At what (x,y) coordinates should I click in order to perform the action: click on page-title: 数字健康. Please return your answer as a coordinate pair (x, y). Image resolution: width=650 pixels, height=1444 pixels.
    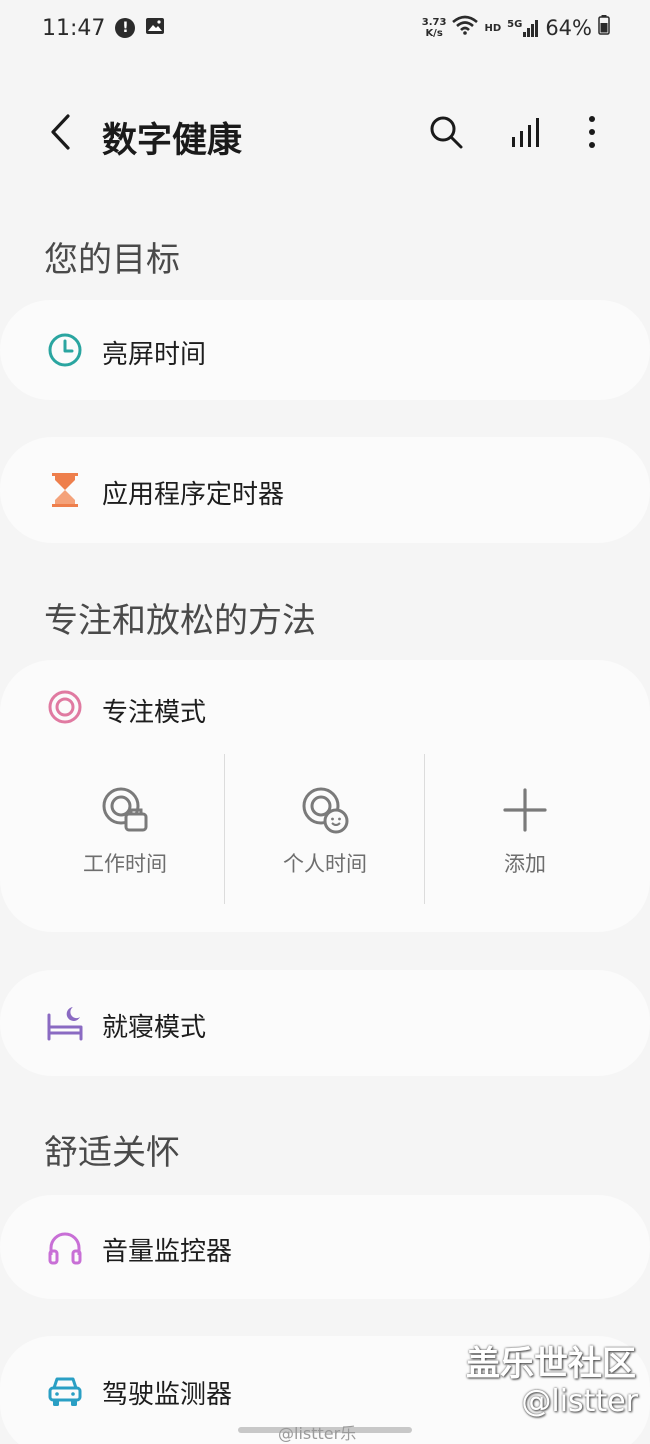
    Looking at the image, I should click on (172, 141).